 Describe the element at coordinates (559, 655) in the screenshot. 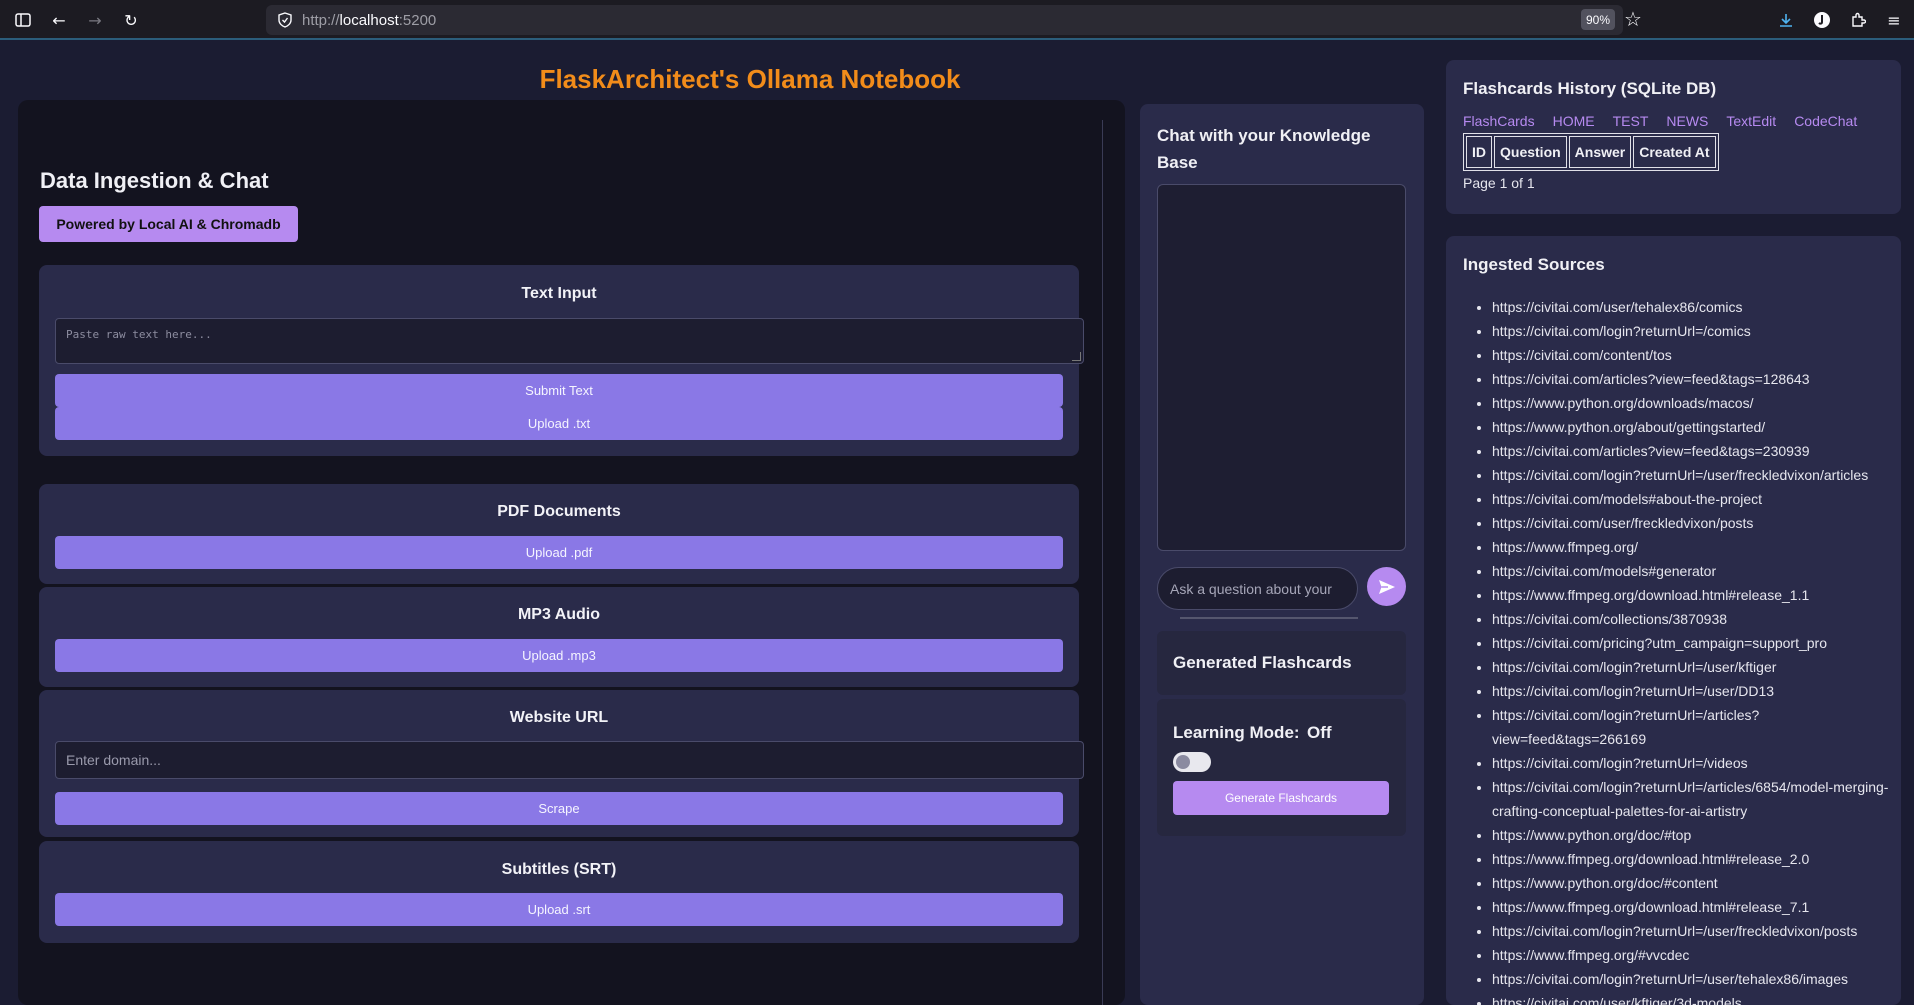

I see `upload-mp3-button: Upload .mp3` at that location.